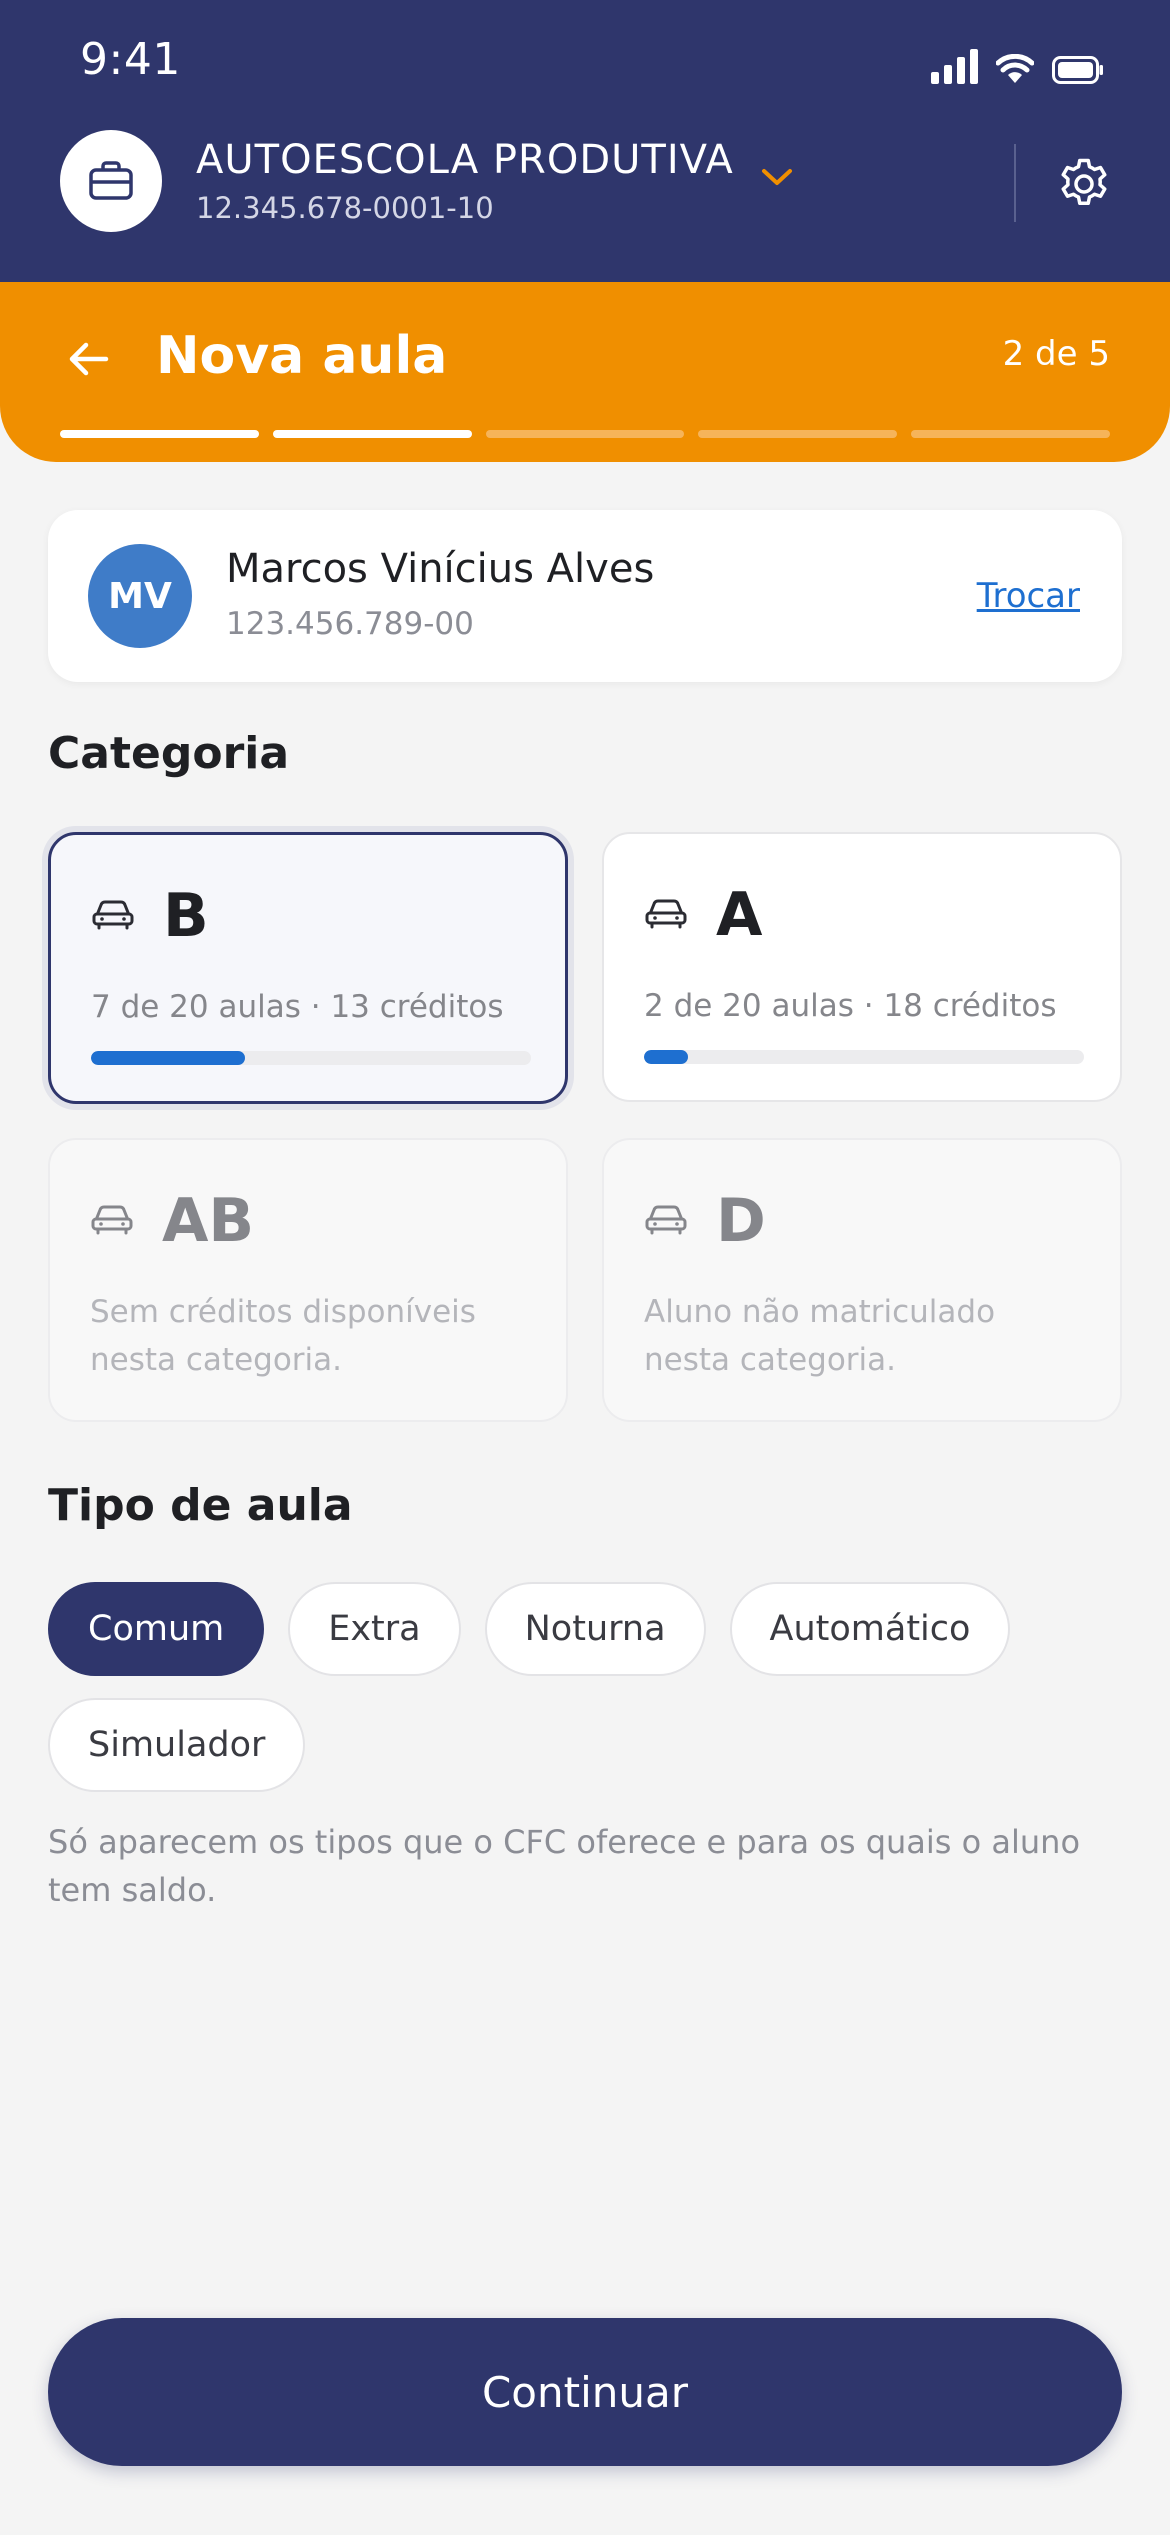  What do you see at coordinates (954, 66) in the screenshot?
I see `signal-icon` at bounding box center [954, 66].